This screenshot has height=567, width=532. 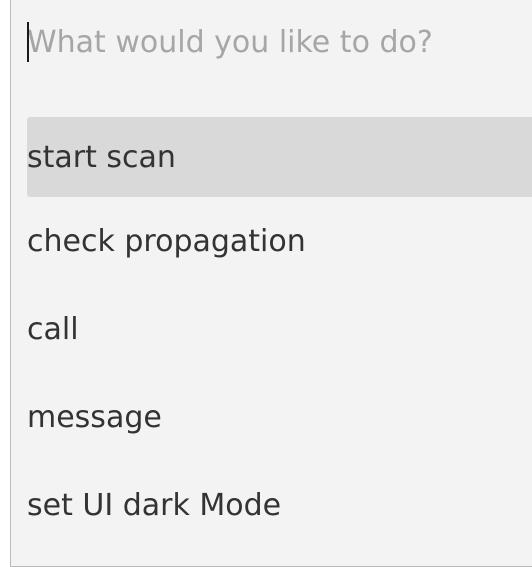 What do you see at coordinates (28, 42) in the screenshot?
I see `text-caret` at bounding box center [28, 42].